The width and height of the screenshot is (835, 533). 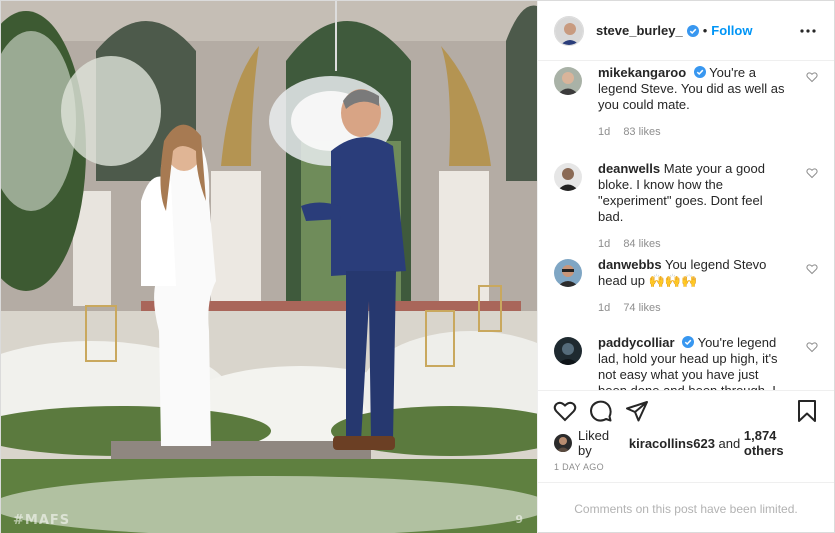 I want to click on liked-by-middle: and, so click(x=729, y=443).